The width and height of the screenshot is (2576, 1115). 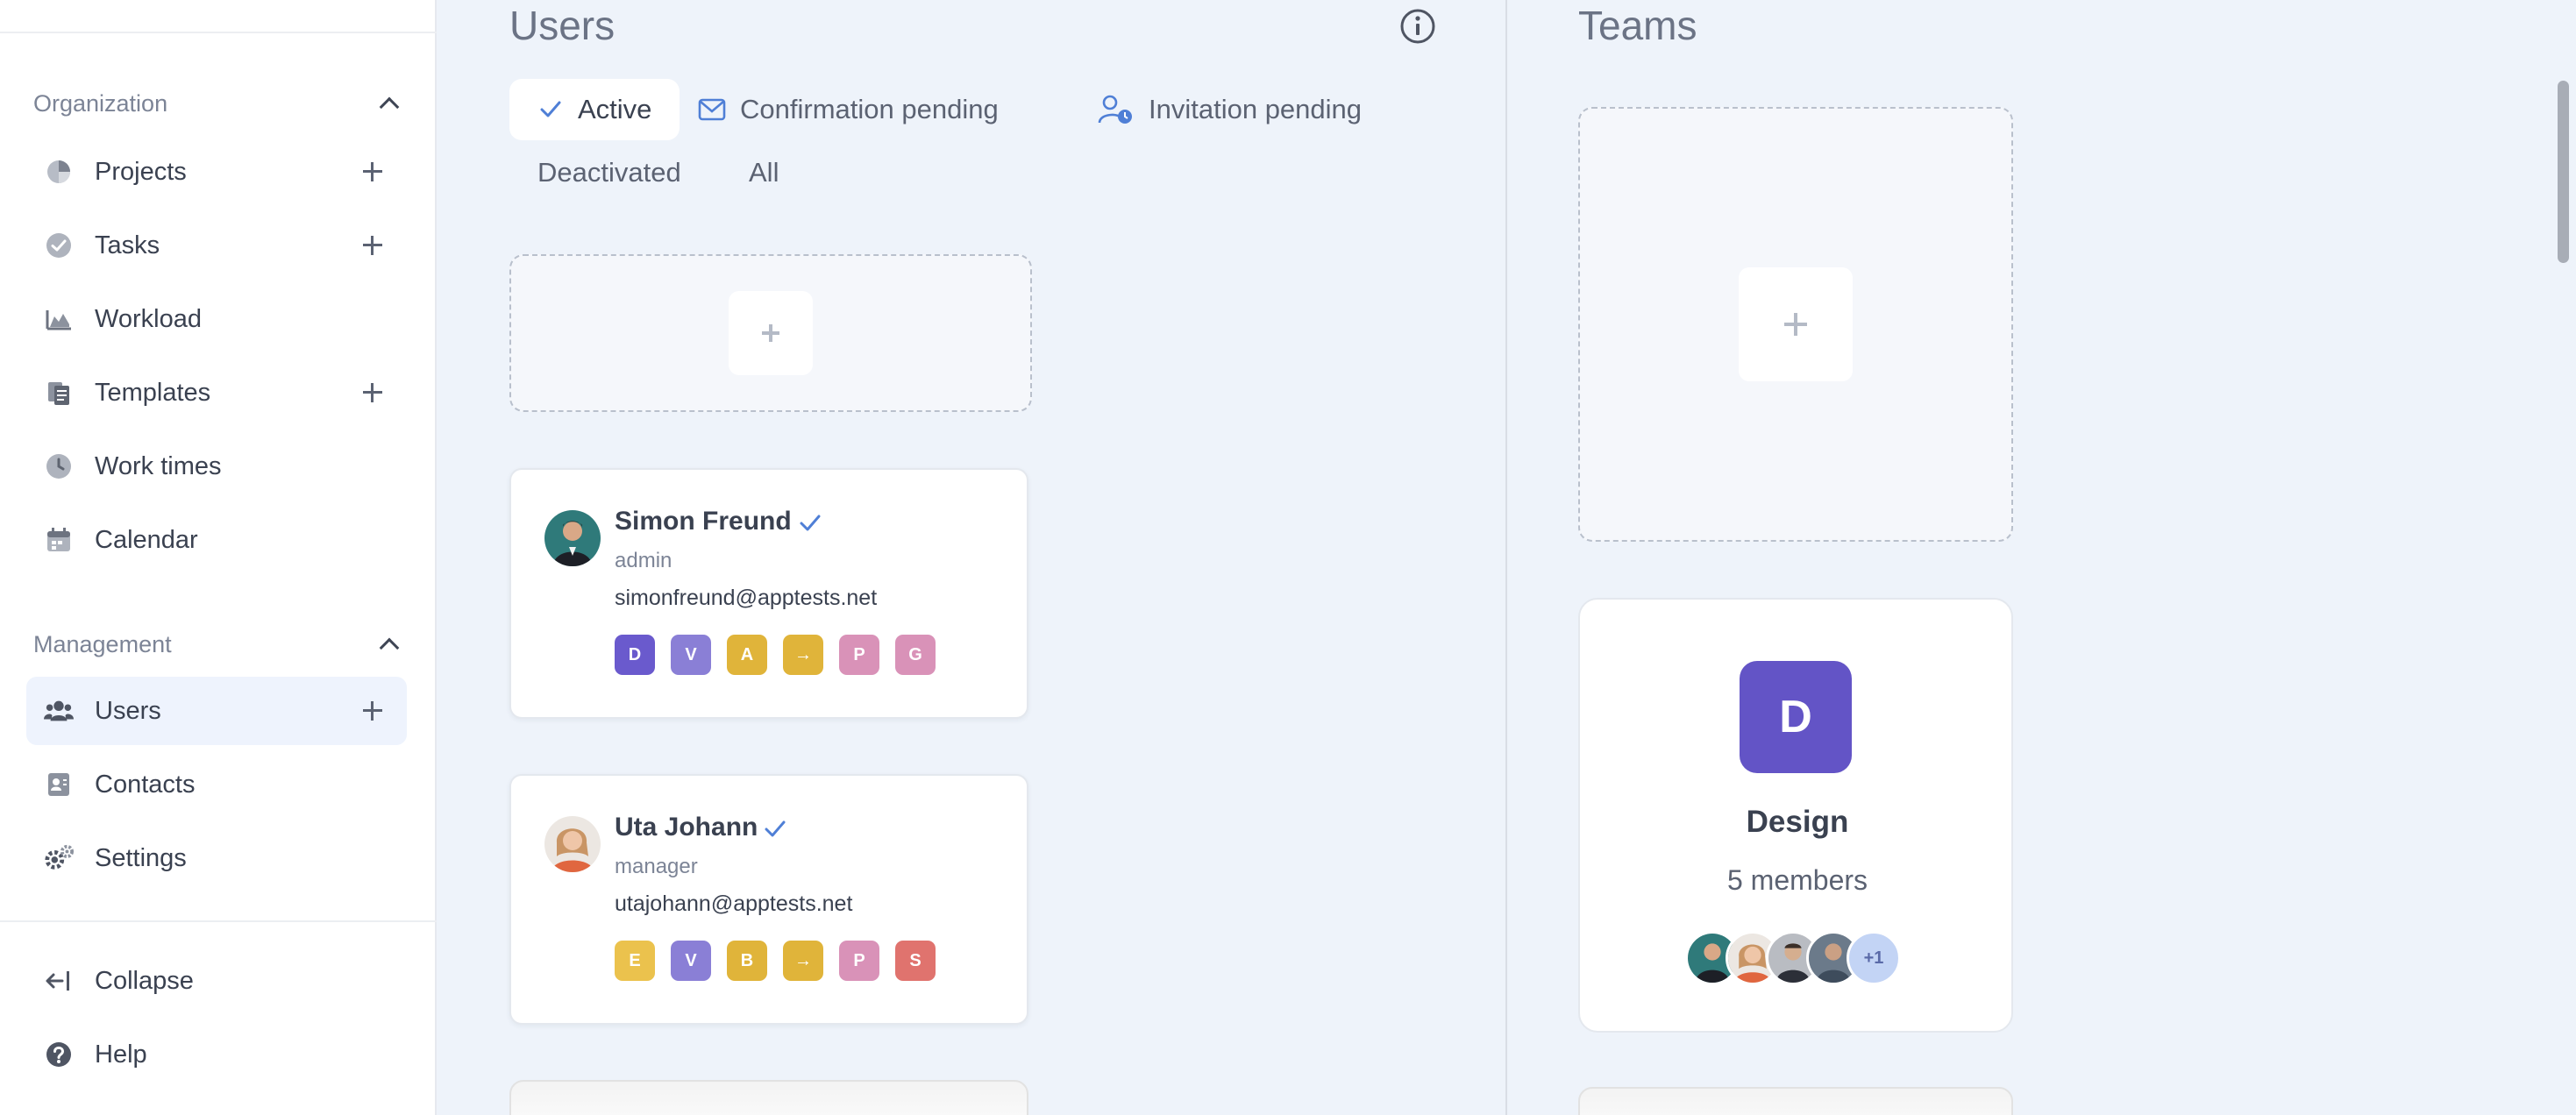 I want to click on team-tag: E, so click(x=635, y=961).